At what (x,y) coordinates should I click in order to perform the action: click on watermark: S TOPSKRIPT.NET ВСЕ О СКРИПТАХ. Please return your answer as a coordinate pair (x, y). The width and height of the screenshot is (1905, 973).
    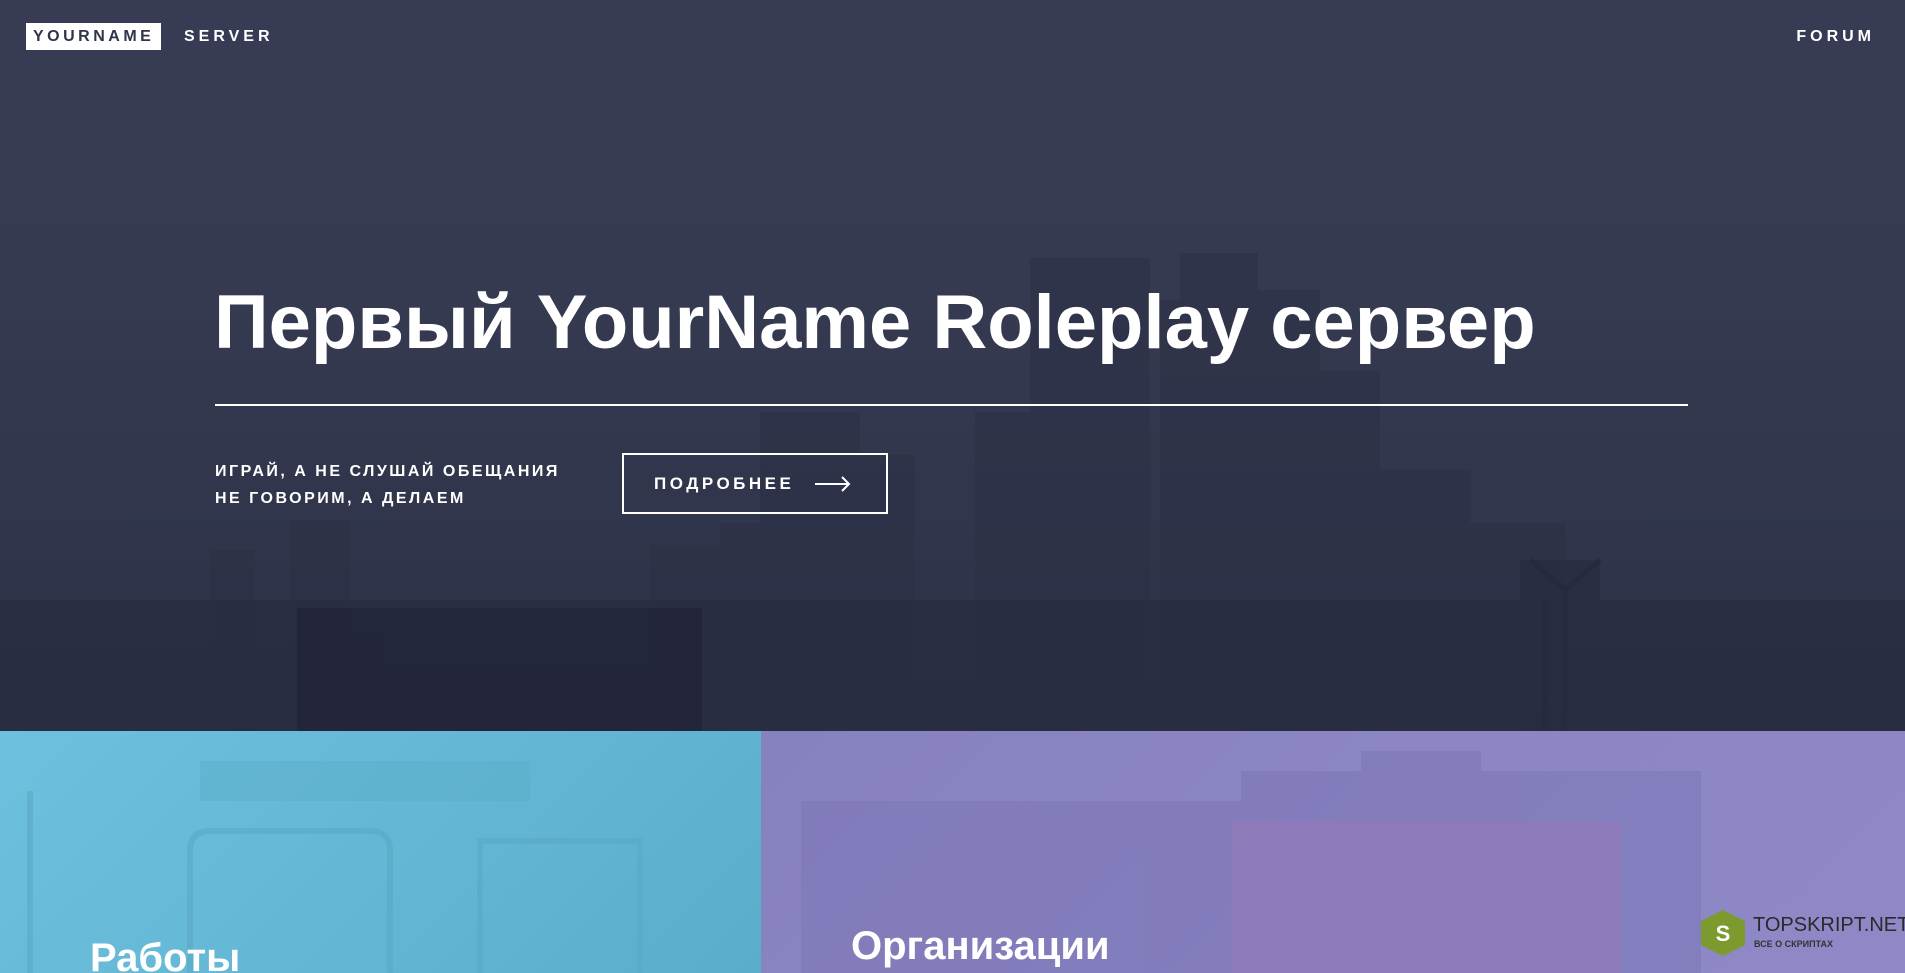
    Looking at the image, I should click on (1801, 933).